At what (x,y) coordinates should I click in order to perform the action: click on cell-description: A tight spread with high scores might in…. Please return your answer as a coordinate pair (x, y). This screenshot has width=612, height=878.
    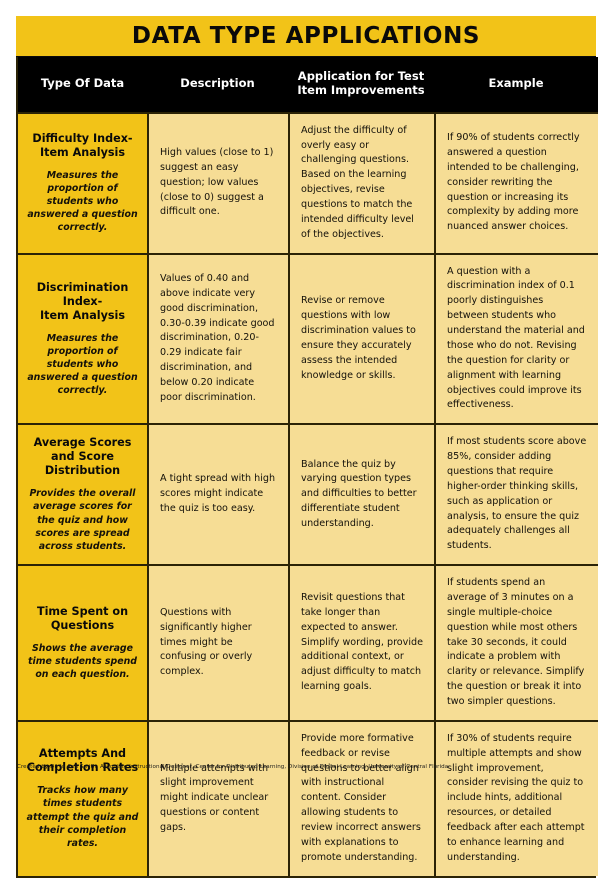
    Looking at the image, I should click on (217, 496).